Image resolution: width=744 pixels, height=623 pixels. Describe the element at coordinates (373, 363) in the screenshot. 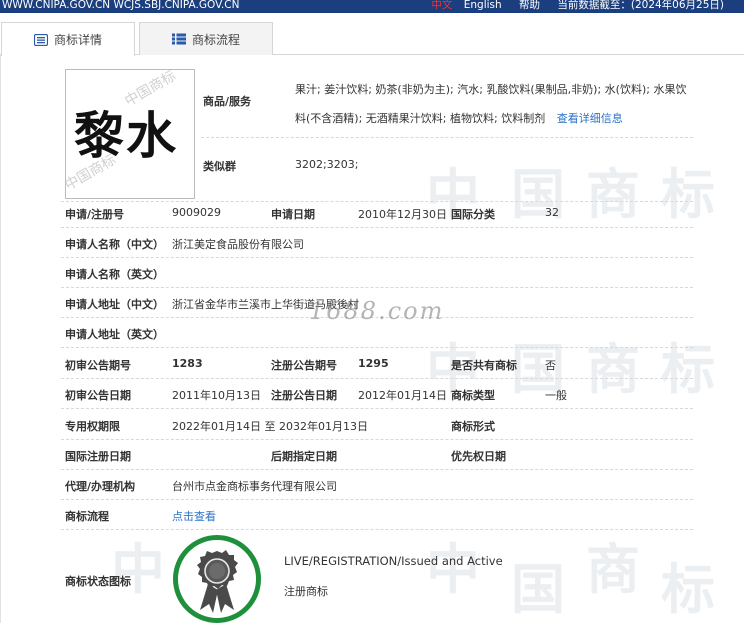

I see `reg-issue-value: 1295` at that location.